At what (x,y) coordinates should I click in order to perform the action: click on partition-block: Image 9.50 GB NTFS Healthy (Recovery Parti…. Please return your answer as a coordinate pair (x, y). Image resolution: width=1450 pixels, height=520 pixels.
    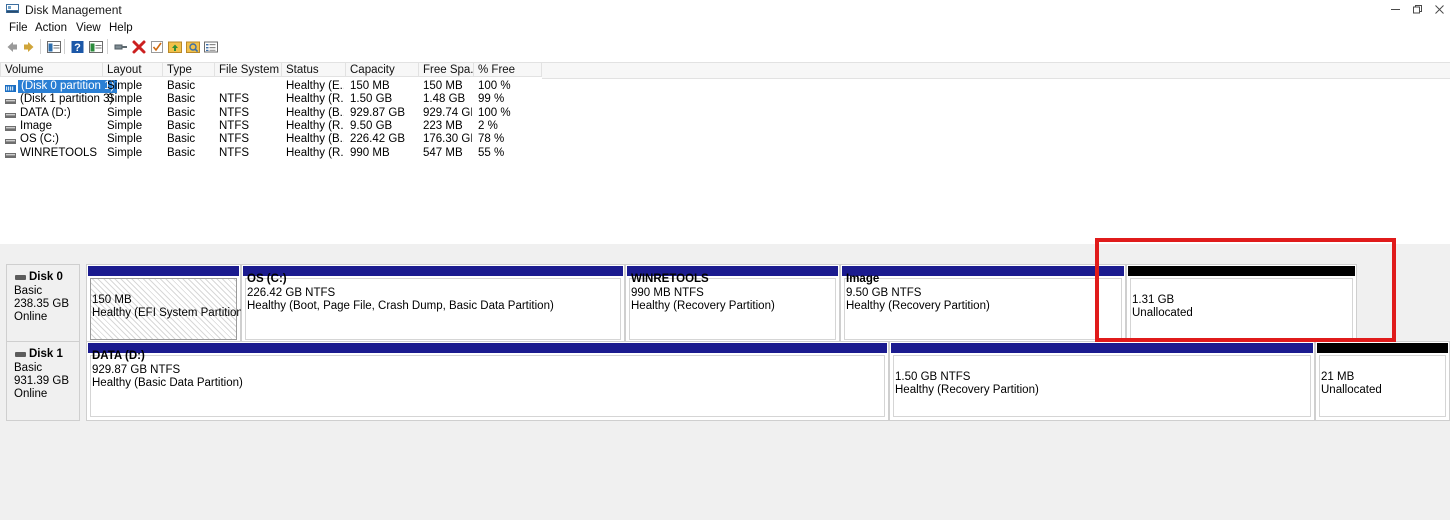
    Looking at the image, I should click on (983, 304).